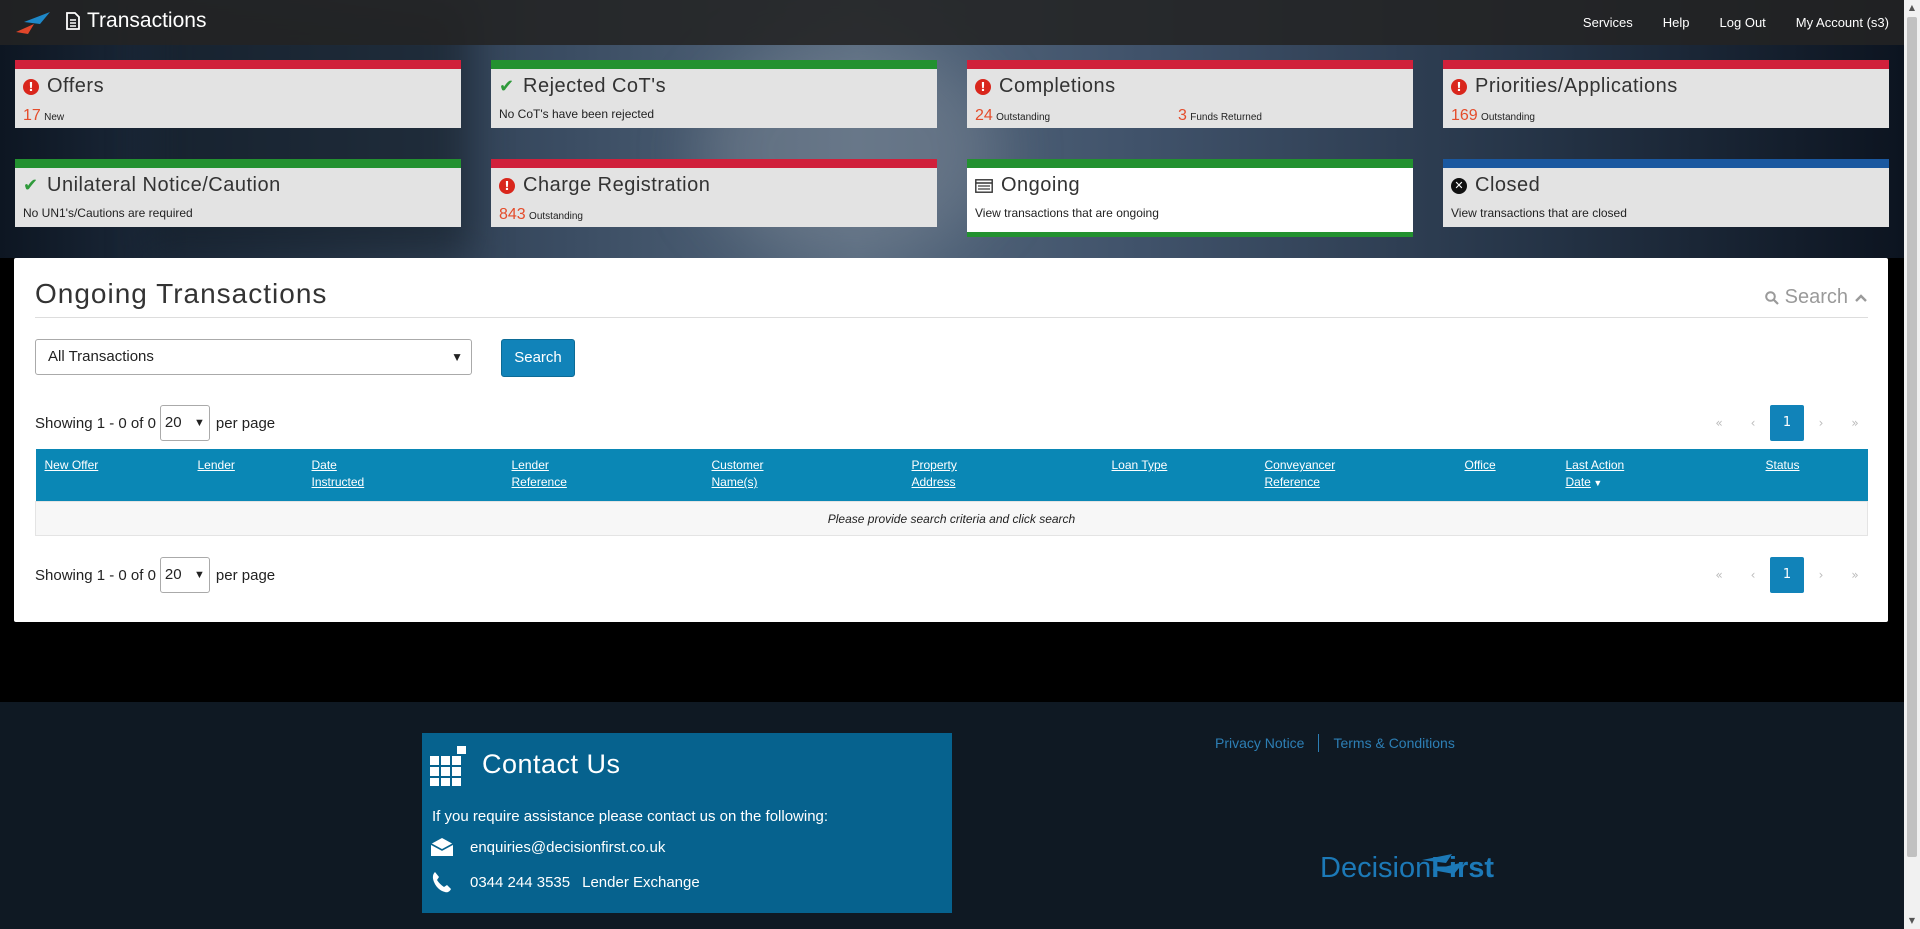 This screenshot has width=1920, height=929. Describe the element at coordinates (101, 356) in the screenshot. I see `filter-value: All Transactions` at that location.